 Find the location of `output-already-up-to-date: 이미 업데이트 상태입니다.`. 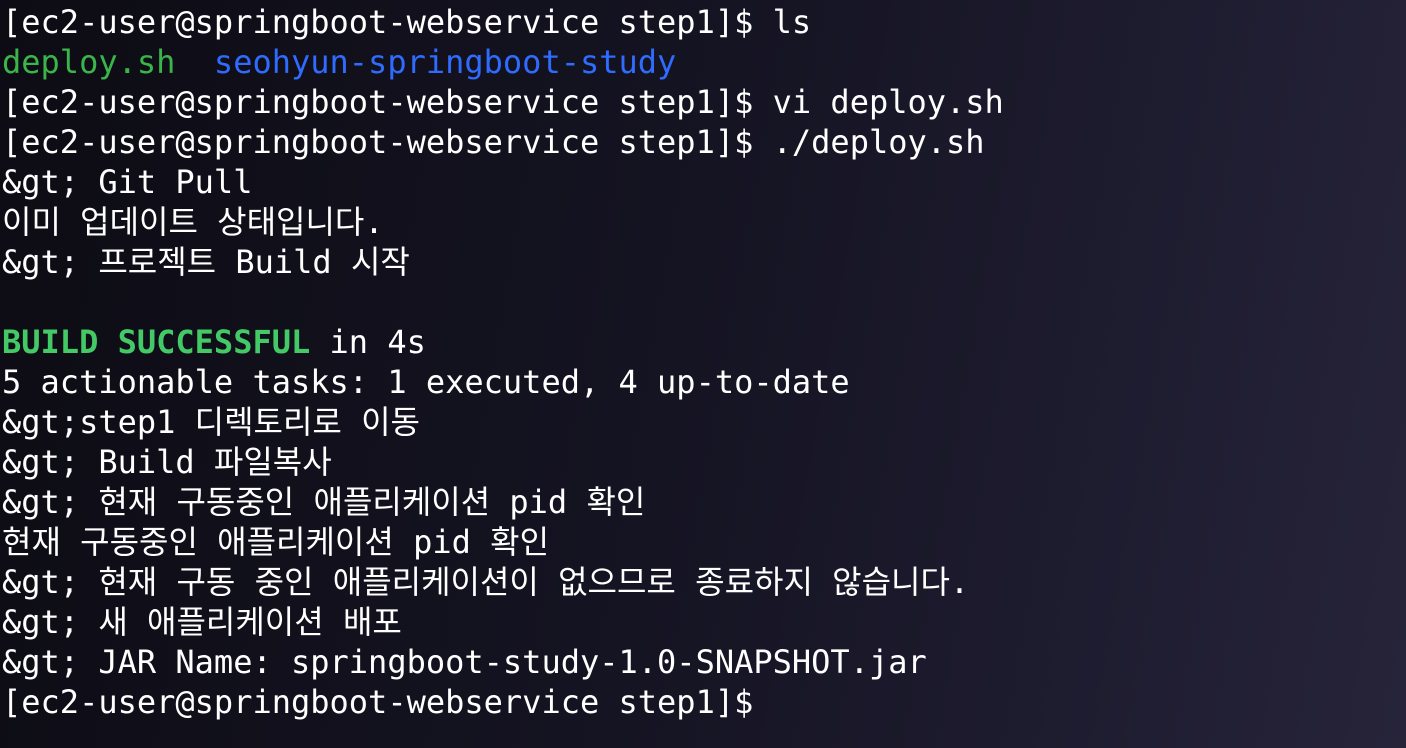

output-already-up-to-date: 이미 업데이트 상태입니다. is located at coordinates (193, 222).